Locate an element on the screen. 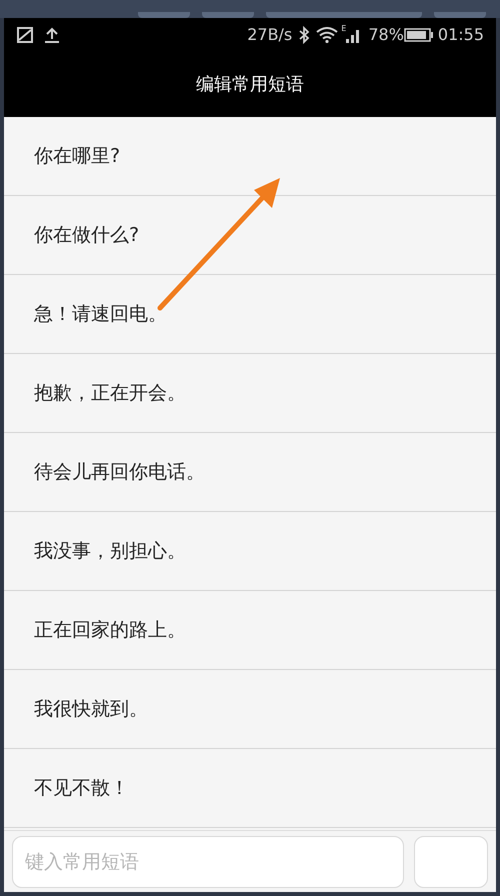 The image size is (500, 896). phrase-input-field: 键入常用短语 is located at coordinates (208, 862).